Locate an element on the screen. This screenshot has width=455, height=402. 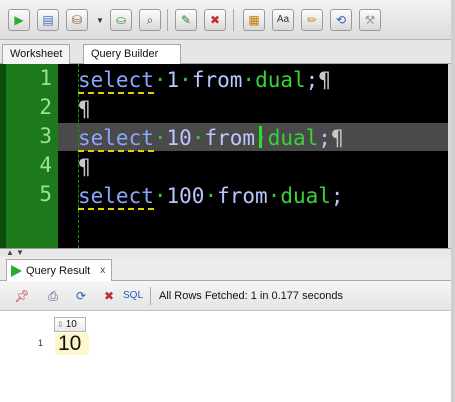
tab-query-result-label: Query Result is located at coordinates (58, 270).